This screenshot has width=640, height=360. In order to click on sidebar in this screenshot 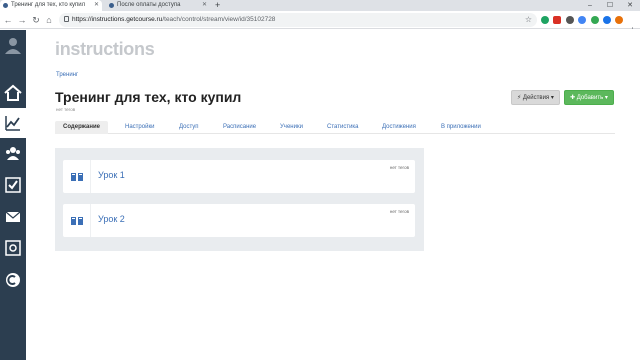, I will do `click(13, 195)`.